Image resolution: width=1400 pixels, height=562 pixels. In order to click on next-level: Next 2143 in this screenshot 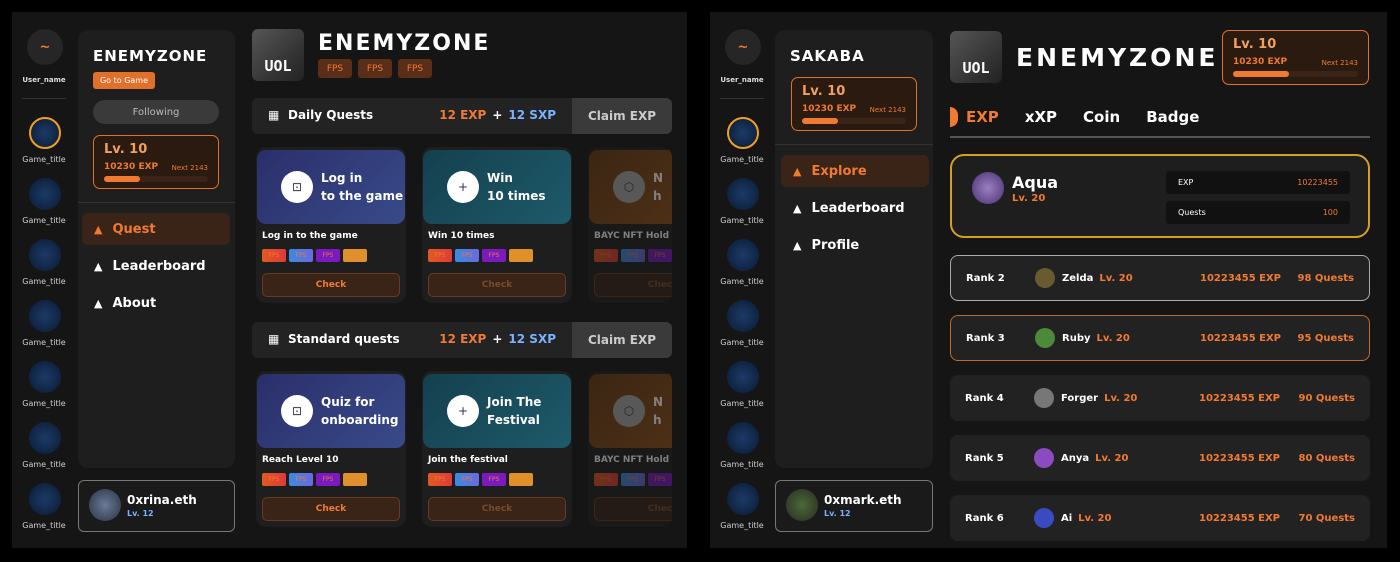, I will do `click(887, 110)`.